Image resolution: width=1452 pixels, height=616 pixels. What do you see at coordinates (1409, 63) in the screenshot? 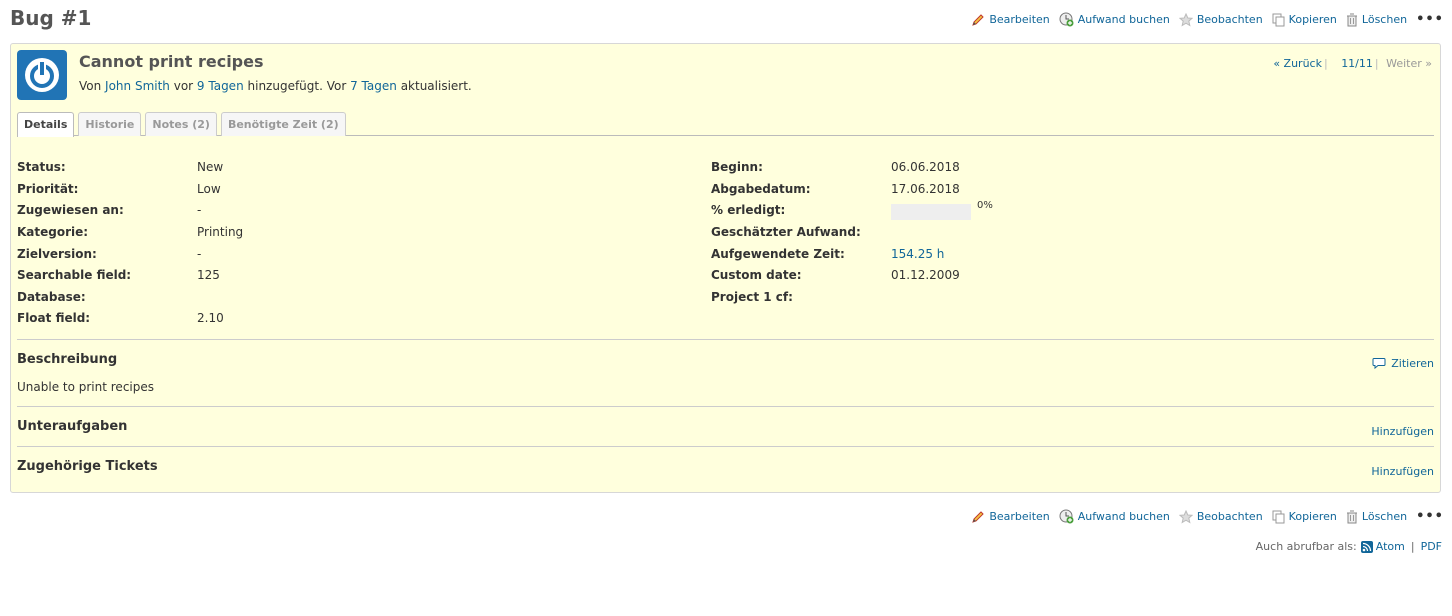
I see `next-issue-link: Weiter »` at bounding box center [1409, 63].